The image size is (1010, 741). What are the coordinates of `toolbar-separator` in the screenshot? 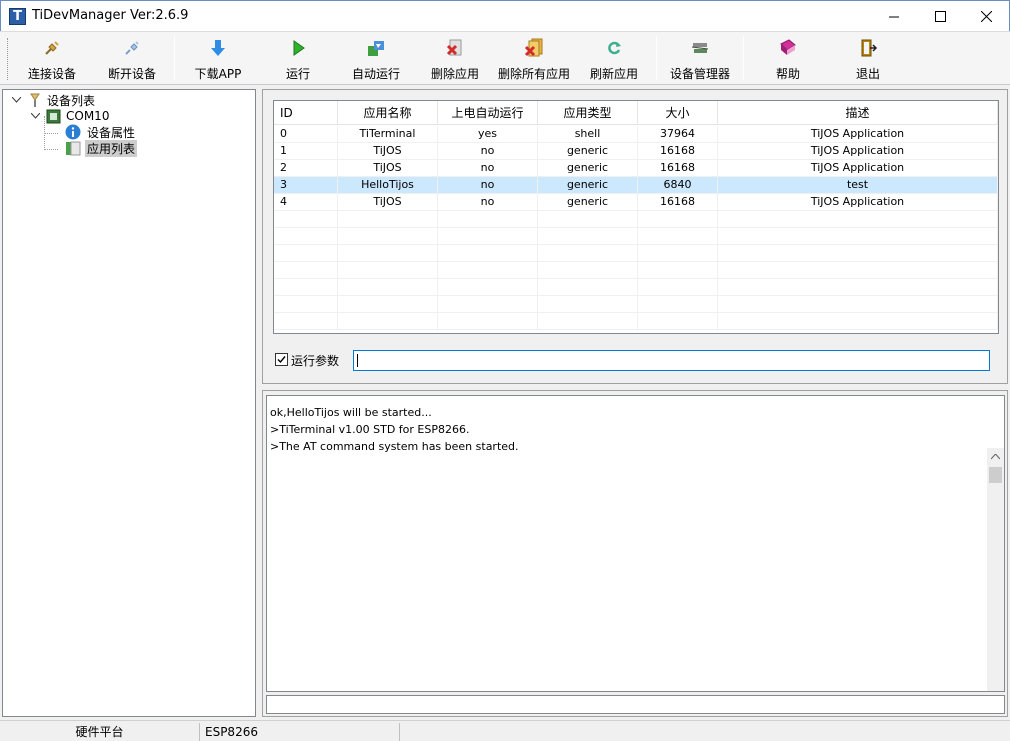 It's located at (174, 58).